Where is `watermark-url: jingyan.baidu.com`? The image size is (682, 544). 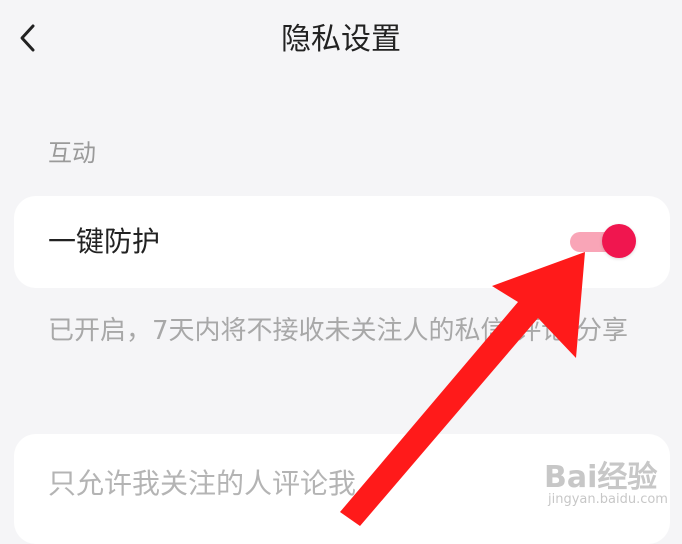
watermark-url: jingyan.baidu.com is located at coordinates (608, 499).